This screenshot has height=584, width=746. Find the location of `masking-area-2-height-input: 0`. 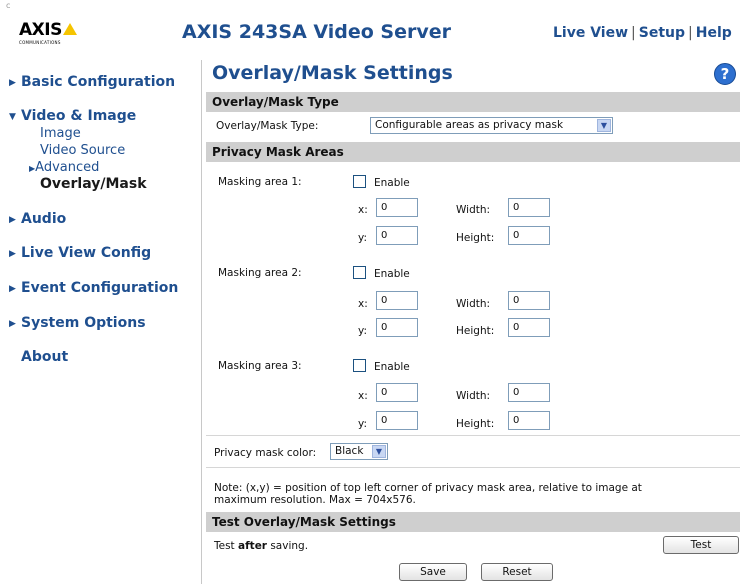

masking-area-2-height-input: 0 is located at coordinates (529, 327).